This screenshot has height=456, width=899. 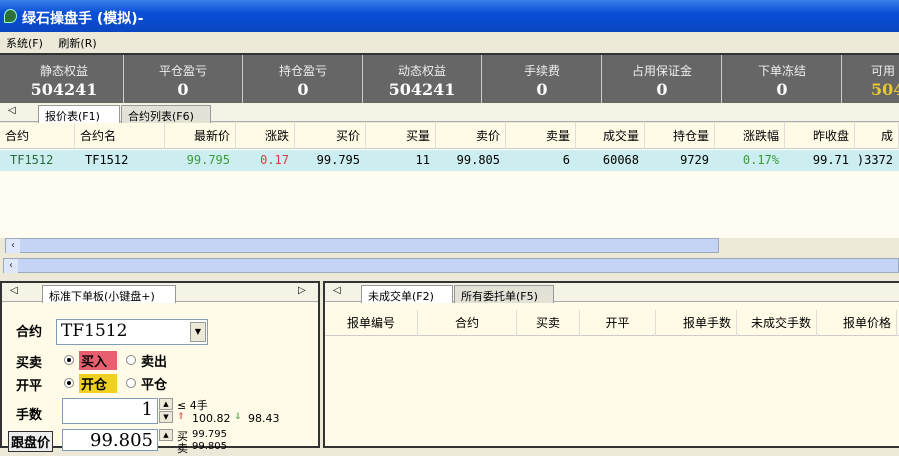 What do you see at coordinates (166, 114) in the screenshot?
I see `tab-contracts: 合约列表(F6)` at bounding box center [166, 114].